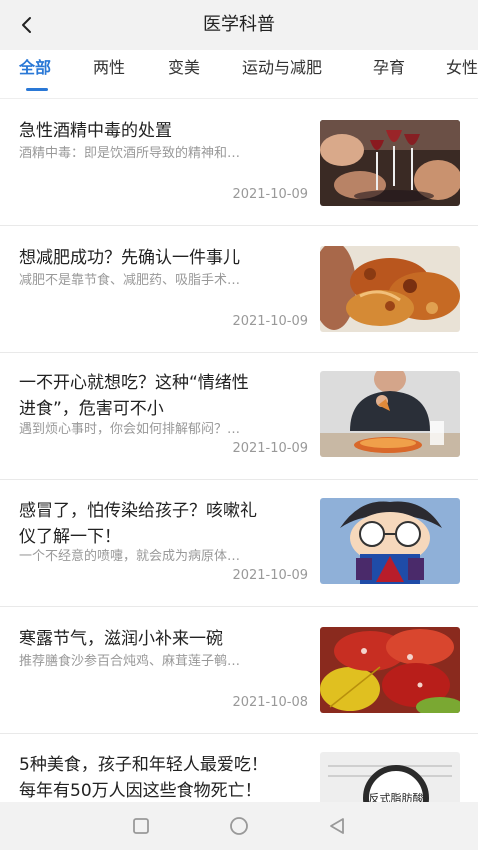 The width and height of the screenshot is (478, 850). I want to click on category-tabs: 全部 两性 变美 运动与减肥 孕育 女性, so click(239, 74).